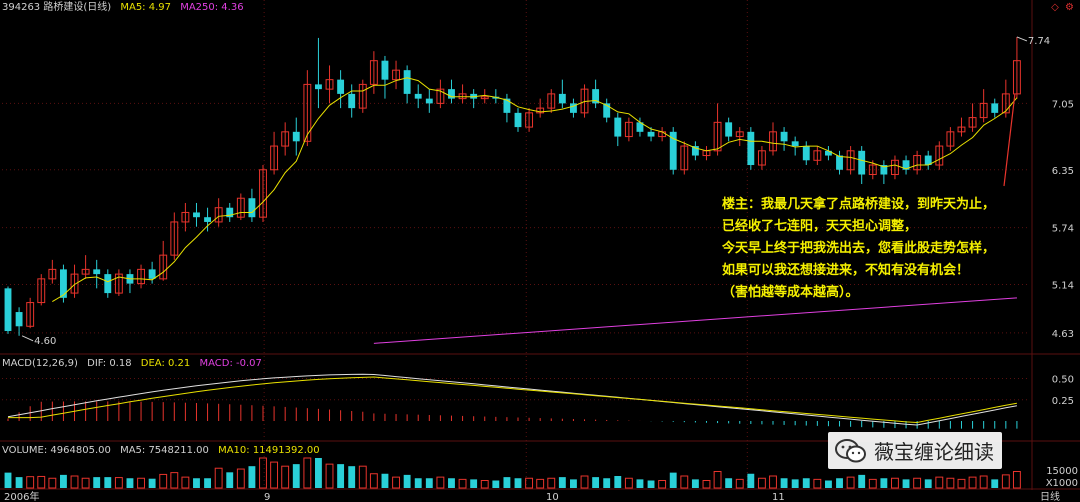 The width and height of the screenshot is (1080, 502). I want to click on volume-ma5-legend: MA5: 7548211.00, so click(164, 450).